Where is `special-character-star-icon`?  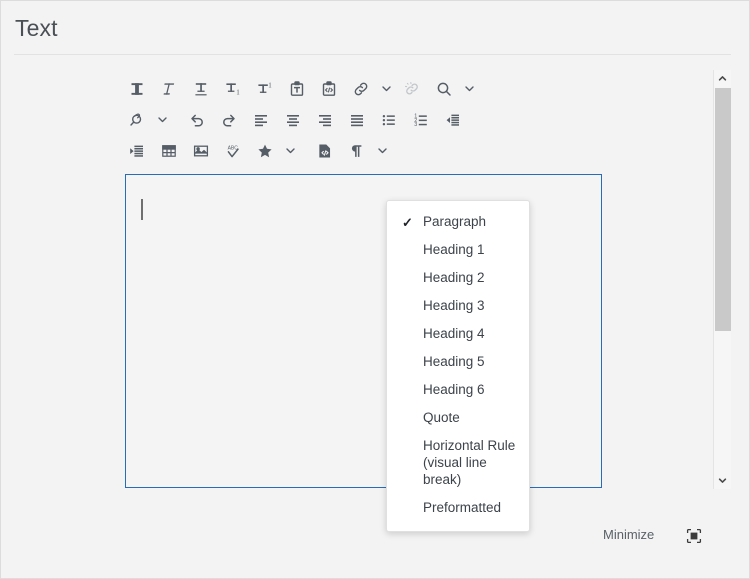 special-character-star-icon is located at coordinates (265, 151).